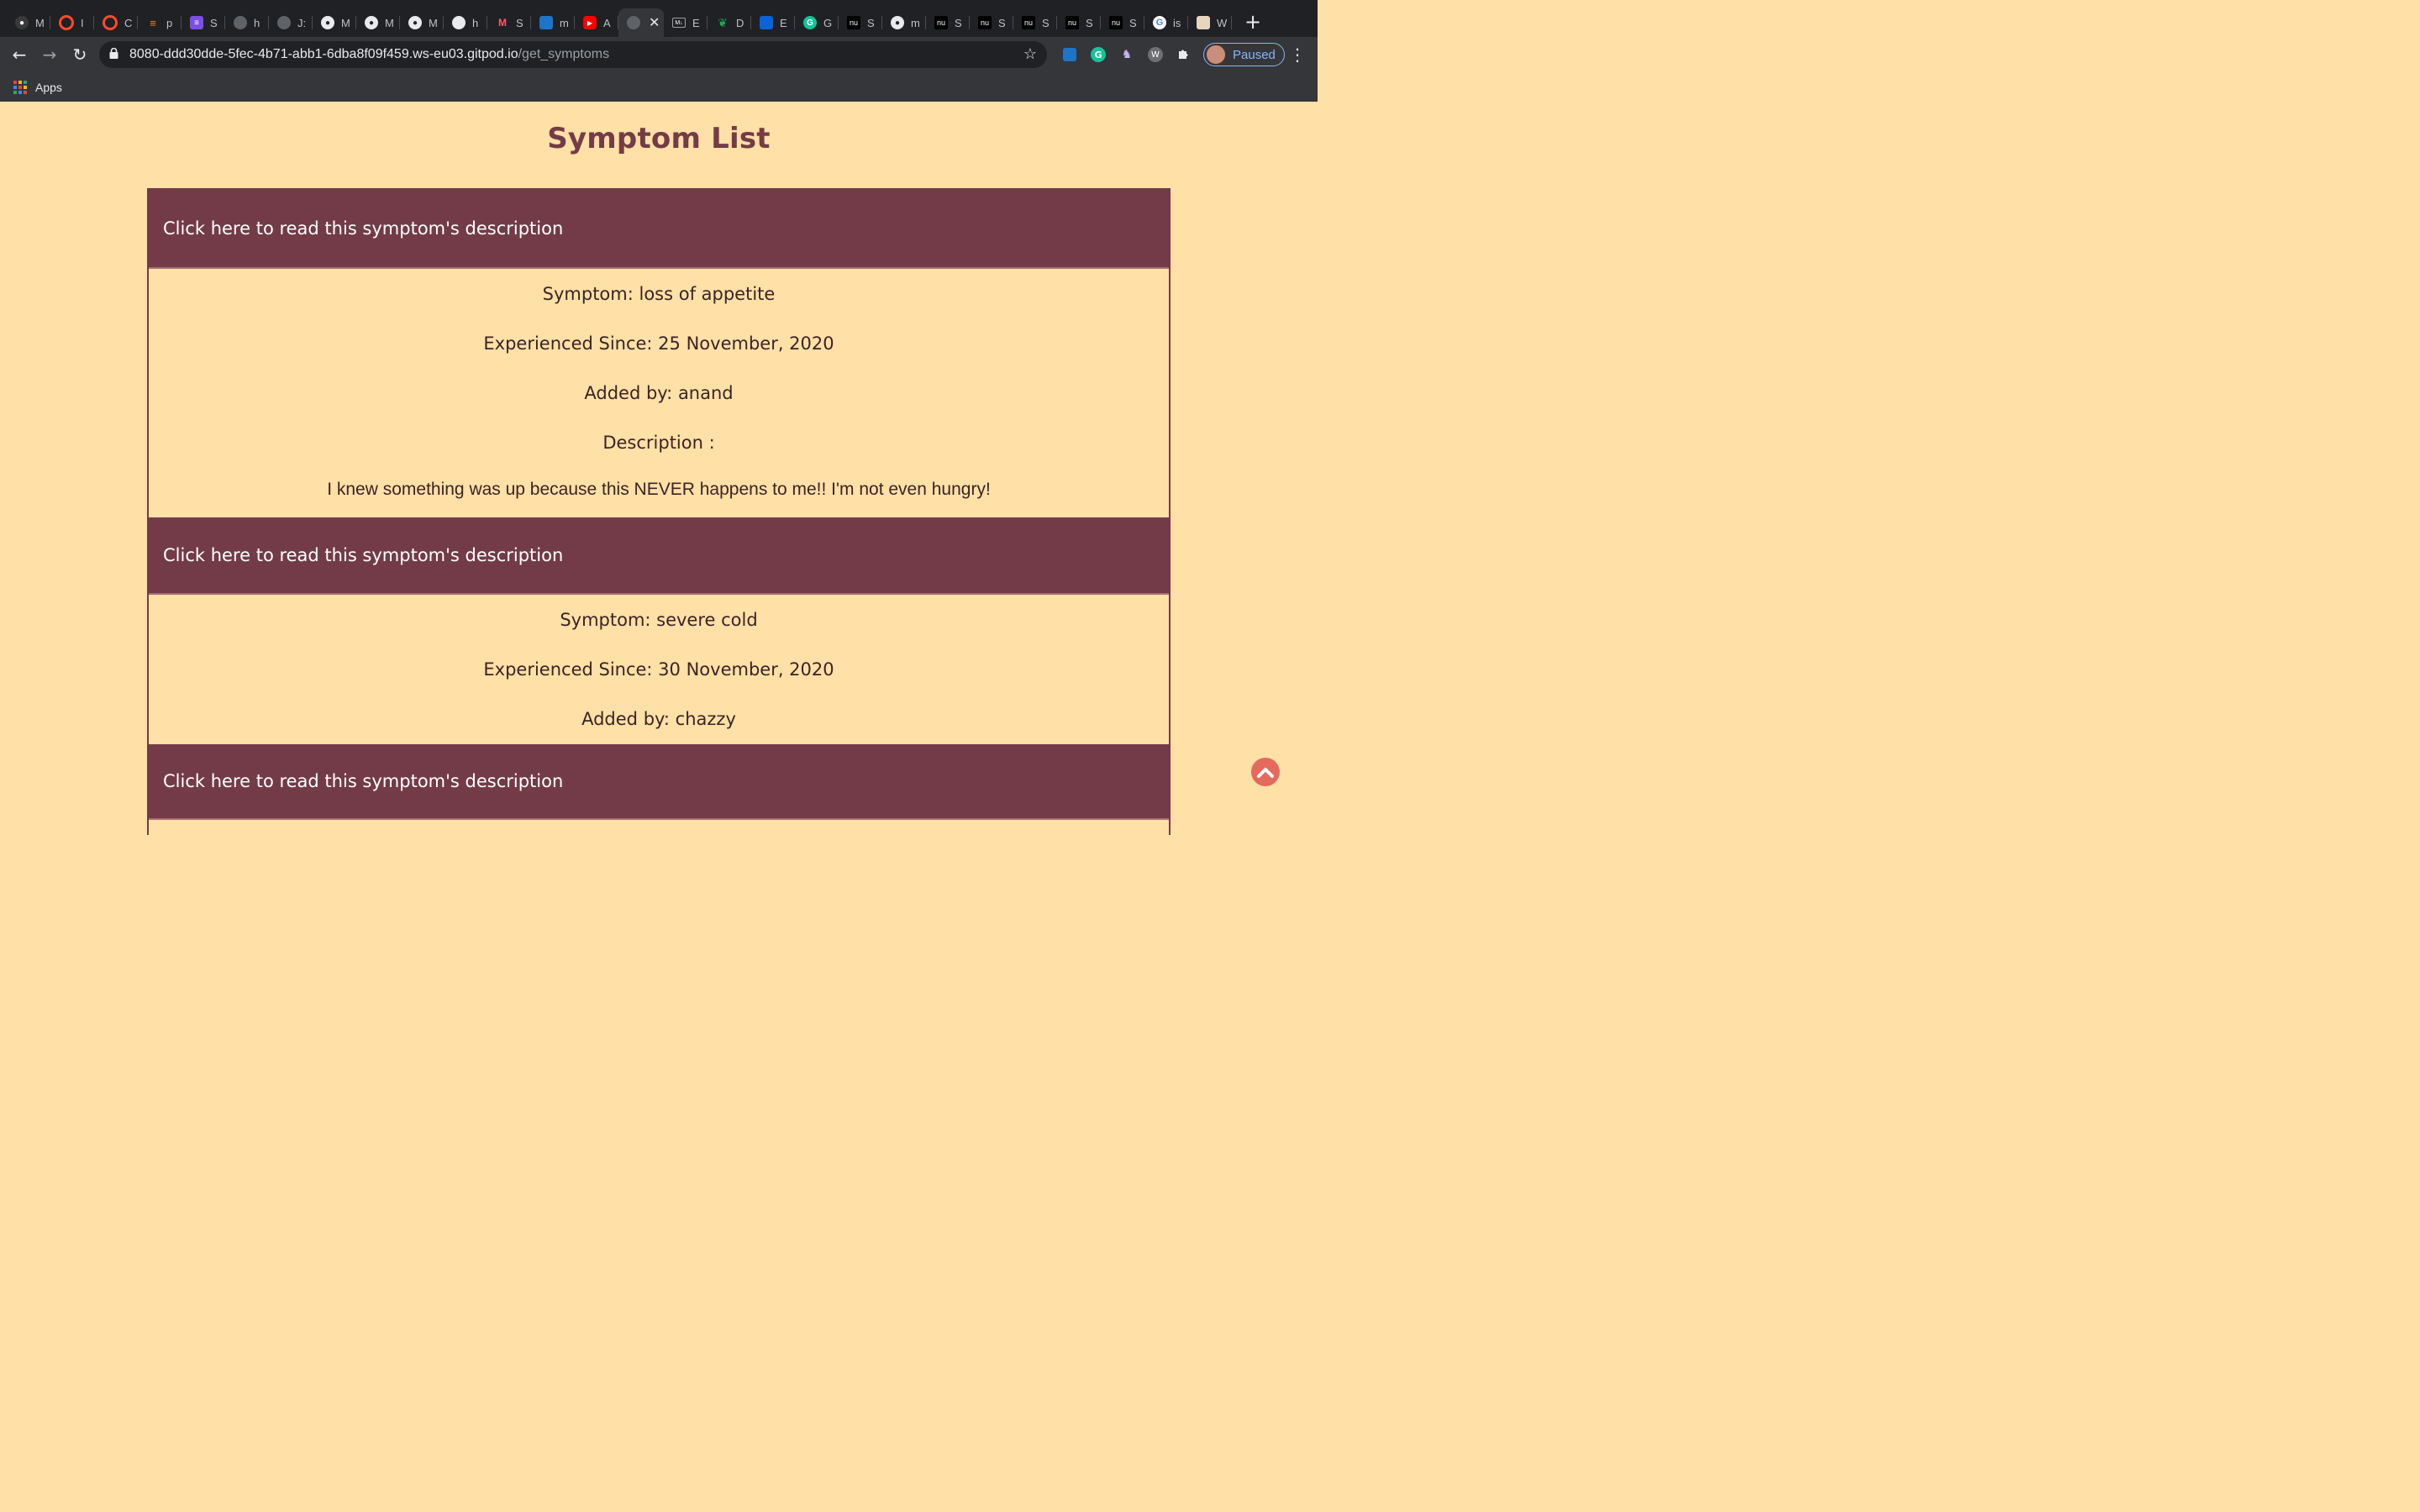 The width and height of the screenshot is (2420, 1512). What do you see at coordinates (1159, 22) in the screenshot?
I see `google-icon: G` at bounding box center [1159, 22].